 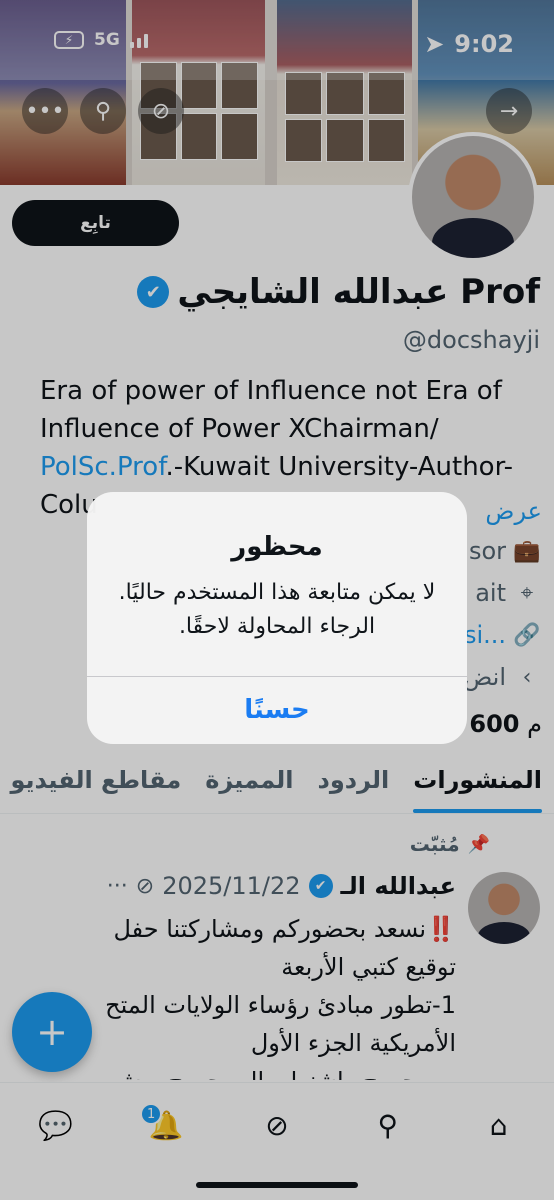 What do you see at coordinates (277, 710) in the screenshot?
I see `alert-ok-button: حسنًا` at bounding box center [277, 710].